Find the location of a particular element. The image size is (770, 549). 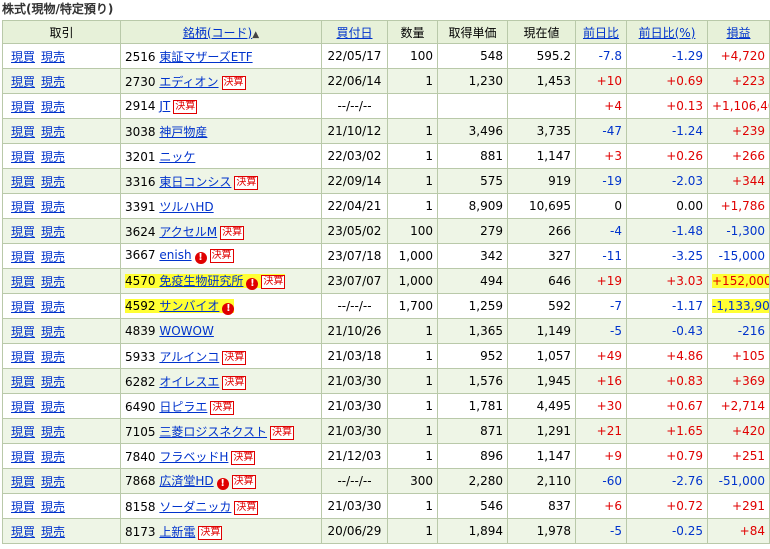

stock-name-link: WOWOW is located at coordinates (186, 331).